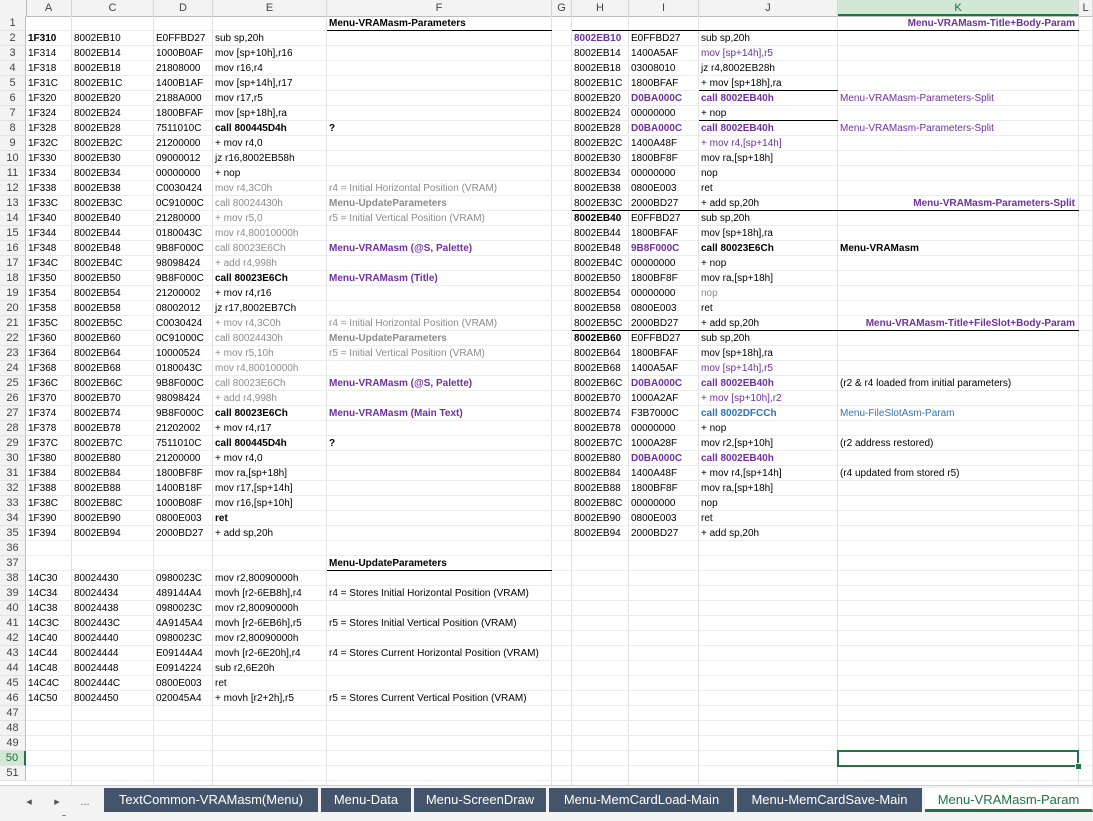 Image resolution: width=1093 pixels, height=821 pixels. I want to click on cell-a21: 1F35C, so click(43, 323).